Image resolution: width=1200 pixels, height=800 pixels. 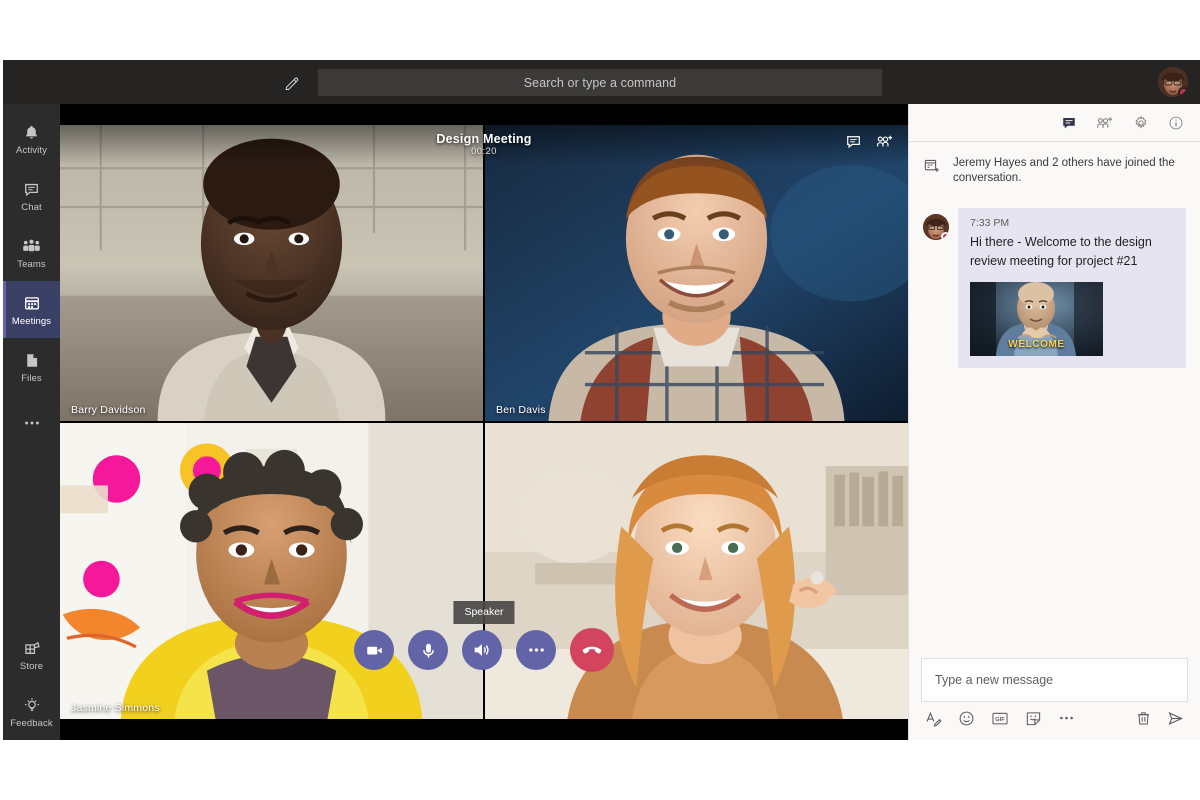 I want to click on calendar-add-icon, so click(x=933, y=168).